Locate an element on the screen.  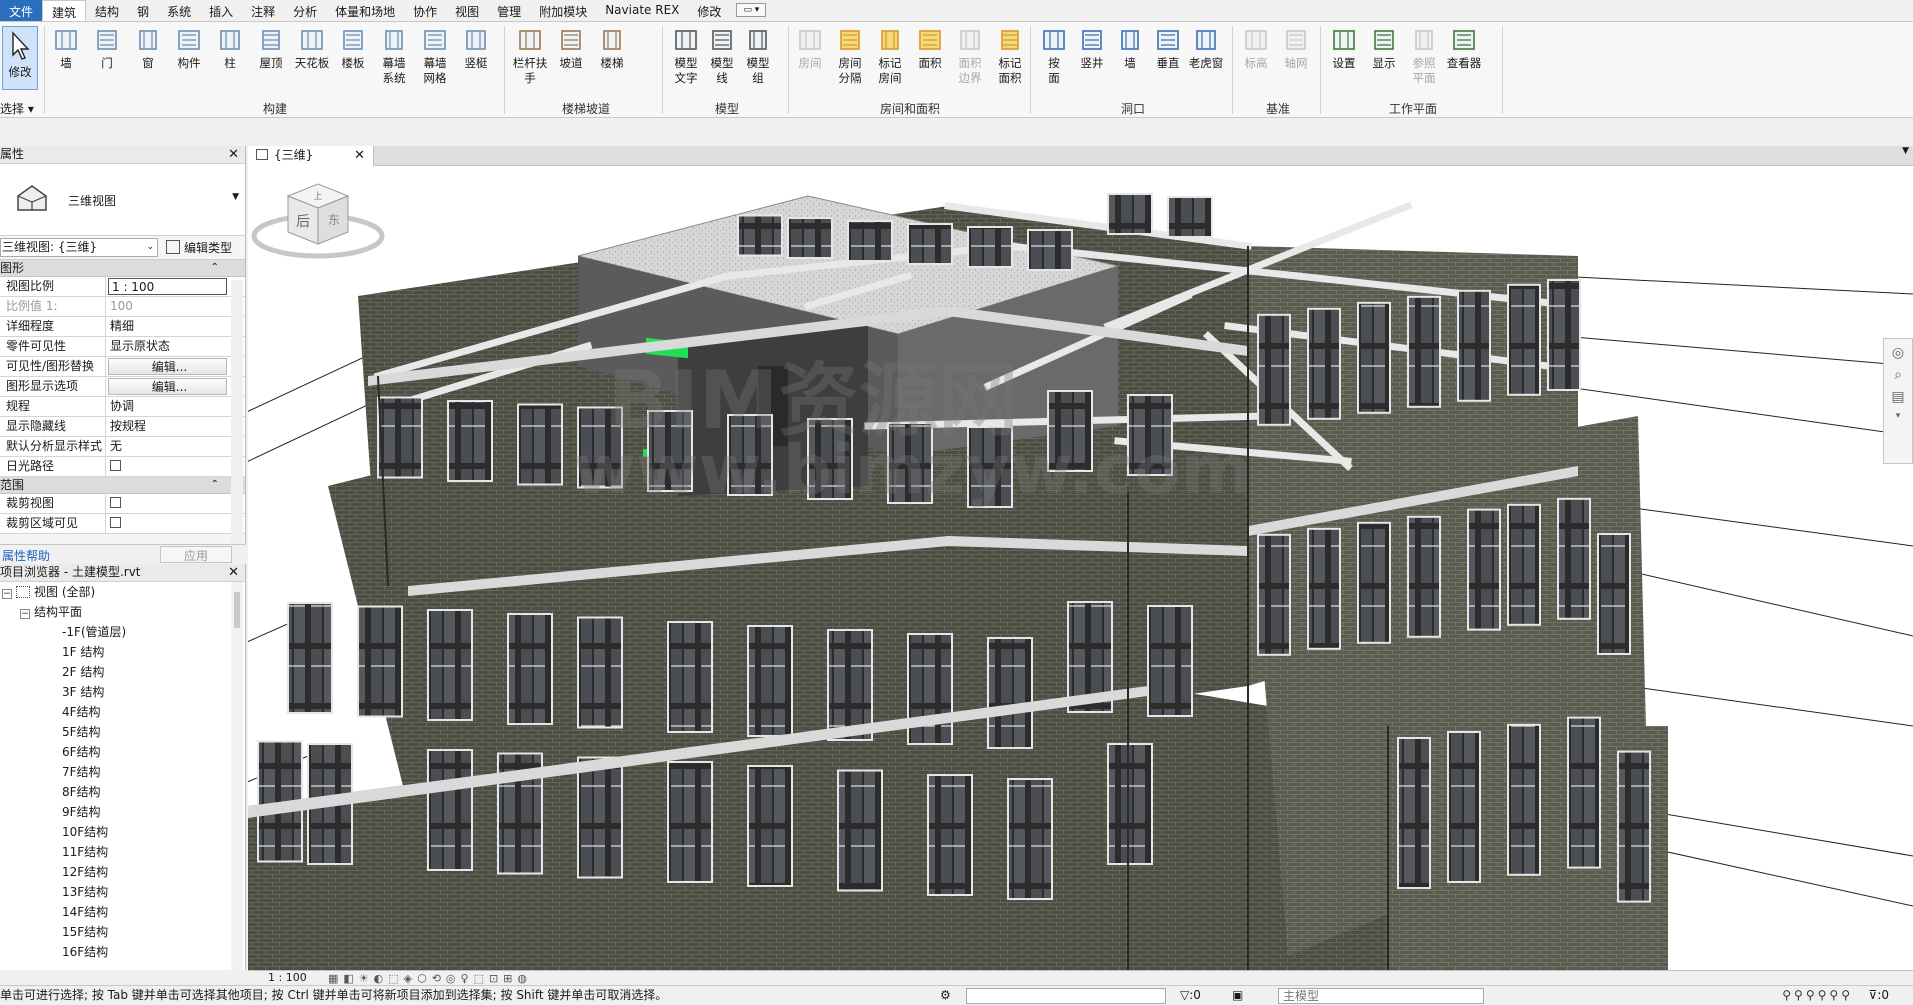
zoom-icon: ⌕ is located at coordinates (1898, 375).